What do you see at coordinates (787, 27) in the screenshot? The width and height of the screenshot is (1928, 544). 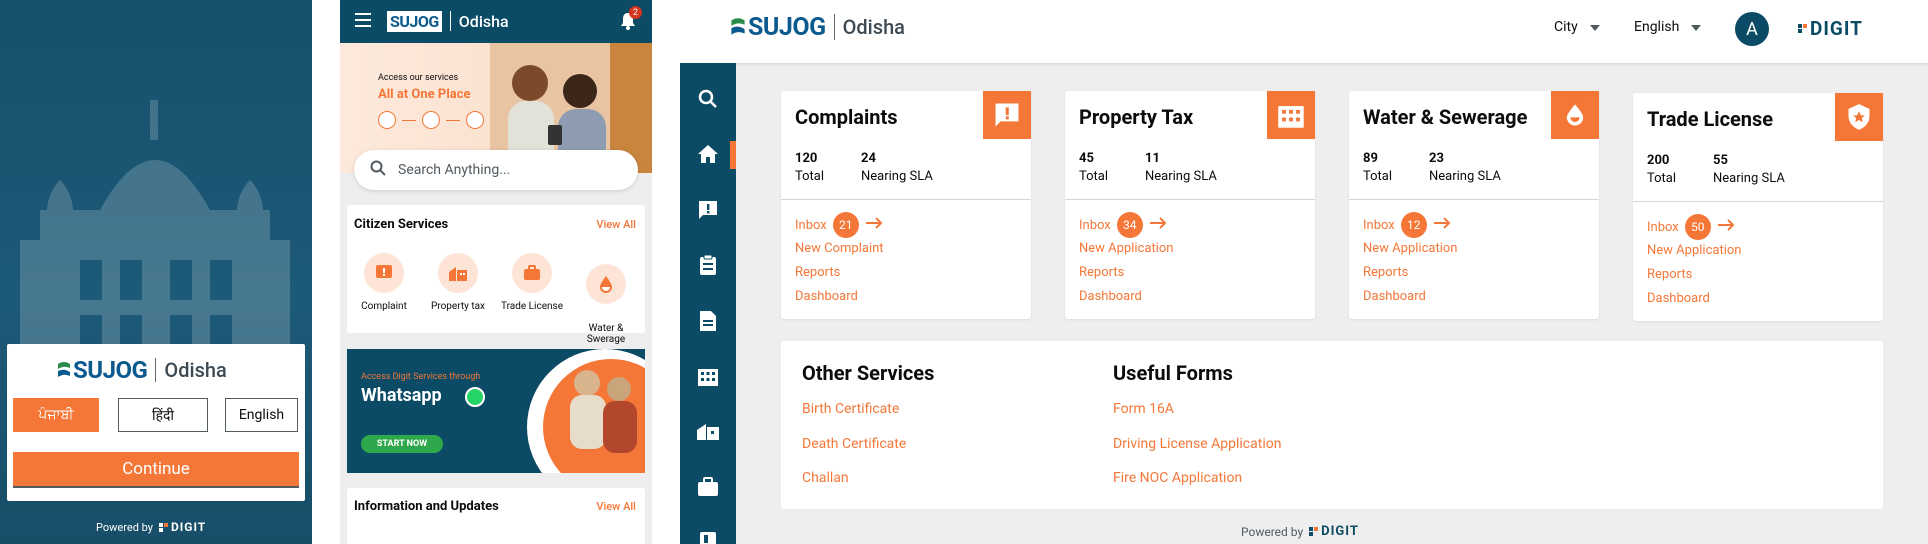 I see `dashboard-brand-wordmark: SUJOG` at bounding box center [787, 27].